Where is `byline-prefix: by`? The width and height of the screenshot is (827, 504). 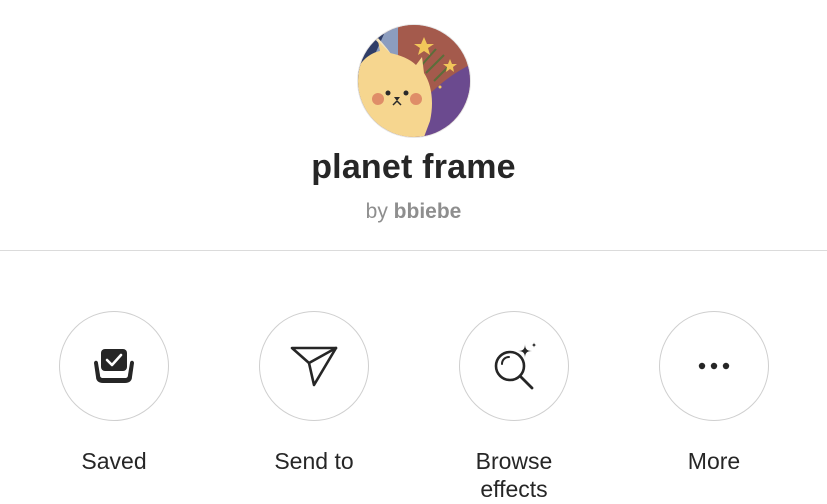 byline-prefix: by is located at coordinates (376, 211).